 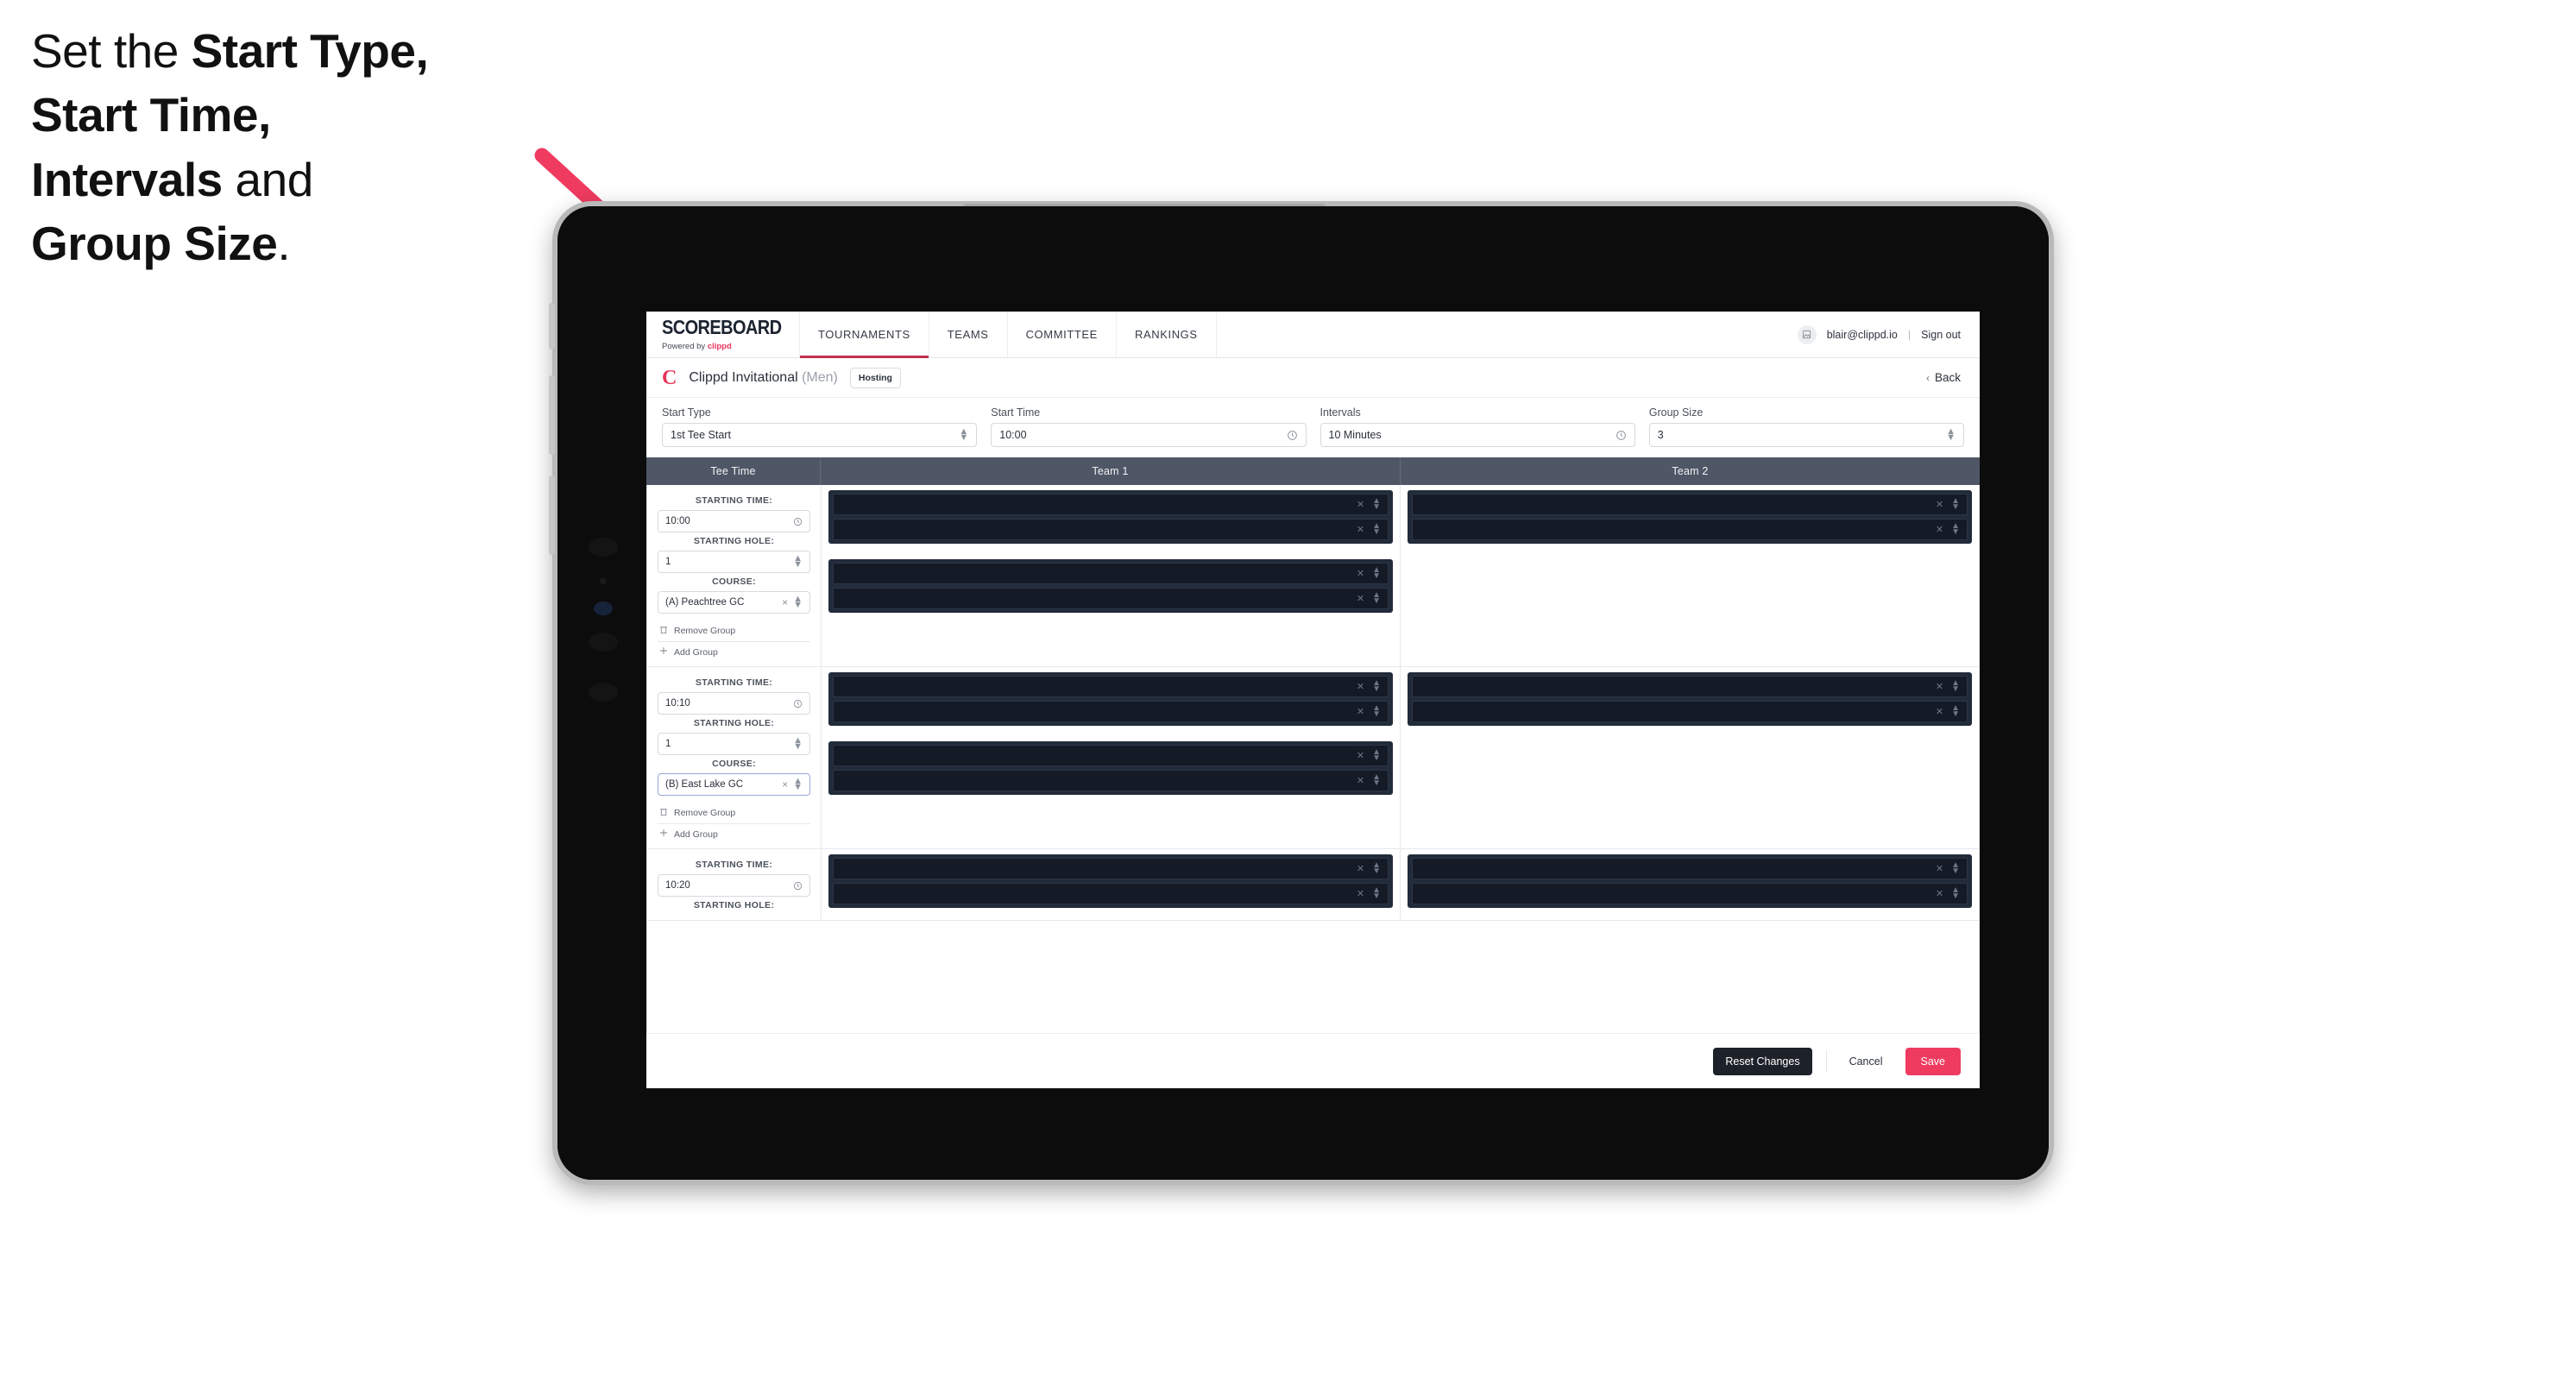 I want to click on app-footer-actions: Reset Changes Cancel Save, so click(x=1313, y=1061).